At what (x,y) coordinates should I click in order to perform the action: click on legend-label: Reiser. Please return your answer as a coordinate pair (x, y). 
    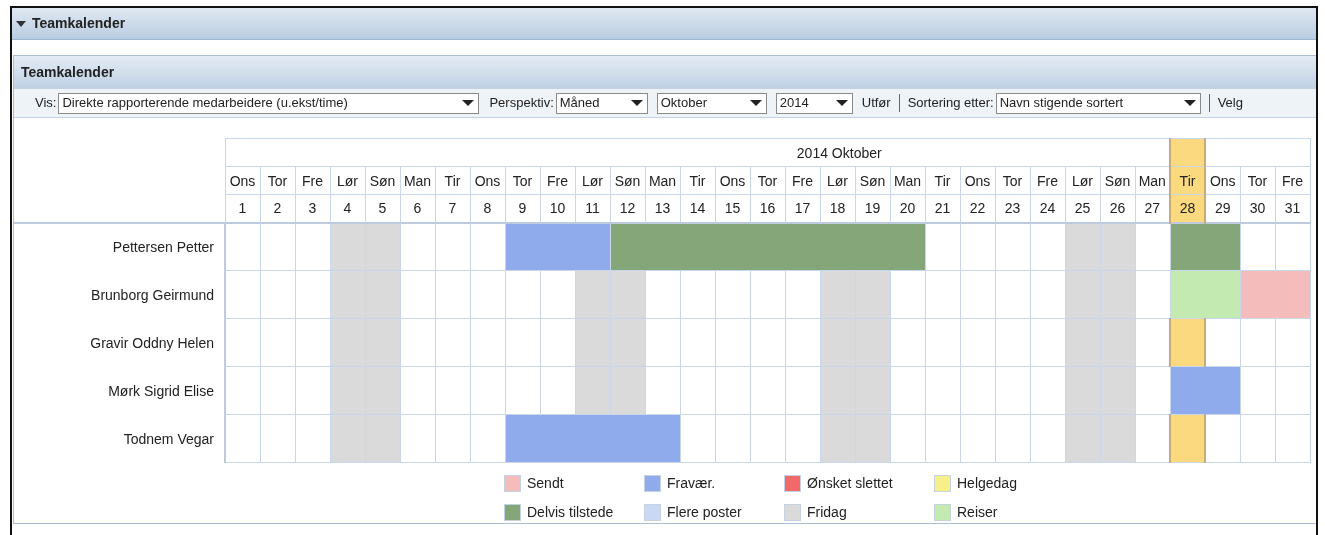
    Looking at the image, I should click on (977, 512).